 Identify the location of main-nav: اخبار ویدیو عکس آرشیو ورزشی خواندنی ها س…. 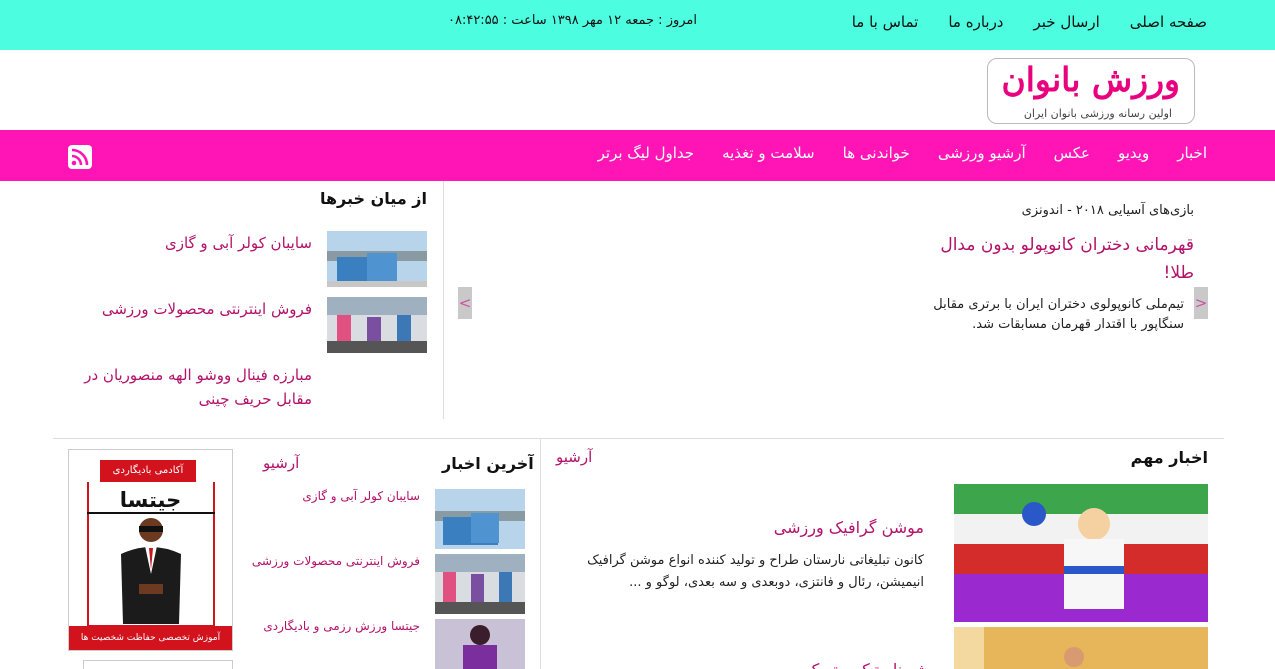
(637, 155).